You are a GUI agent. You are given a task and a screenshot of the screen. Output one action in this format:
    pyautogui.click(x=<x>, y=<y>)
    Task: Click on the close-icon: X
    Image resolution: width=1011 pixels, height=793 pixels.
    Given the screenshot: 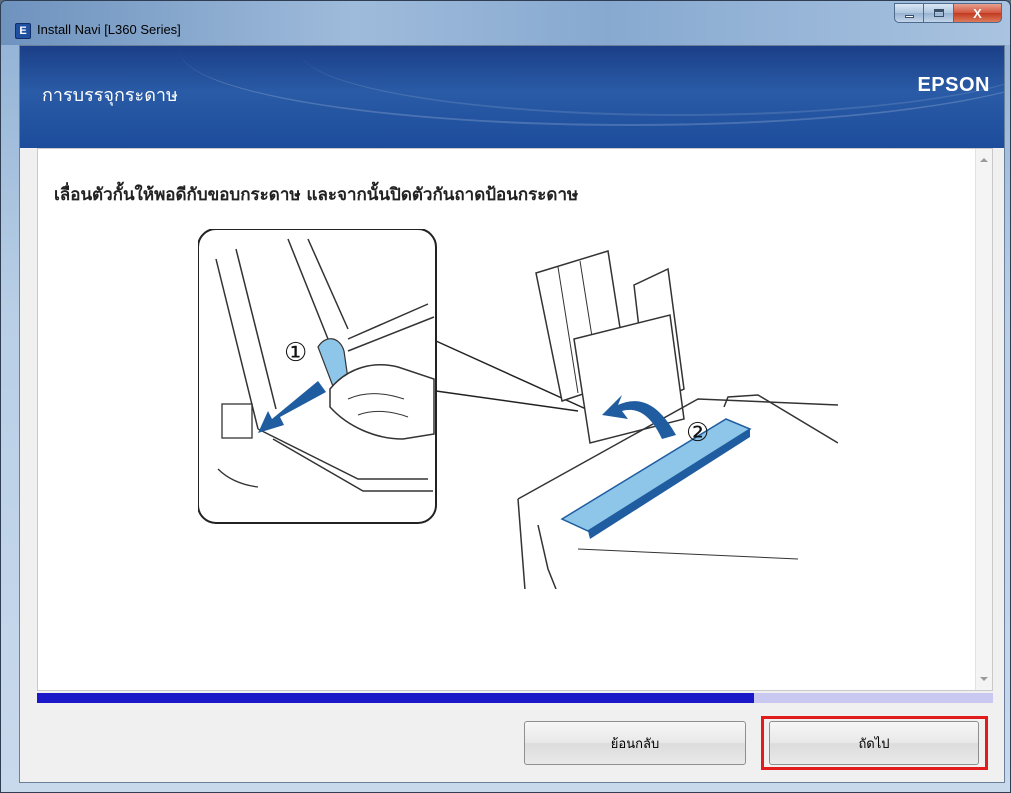 What is the action you would take?
    pyautogui.click(x=977, y=13)
    